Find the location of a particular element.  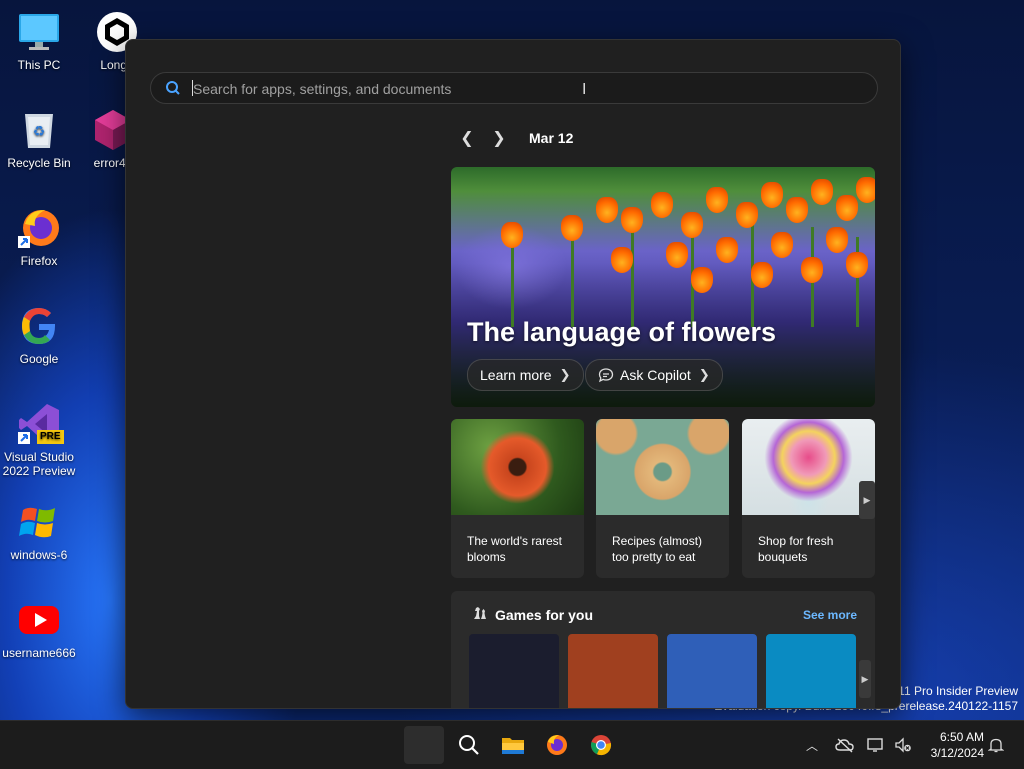

volume-muted-icon is located at coordinates (903, 745).